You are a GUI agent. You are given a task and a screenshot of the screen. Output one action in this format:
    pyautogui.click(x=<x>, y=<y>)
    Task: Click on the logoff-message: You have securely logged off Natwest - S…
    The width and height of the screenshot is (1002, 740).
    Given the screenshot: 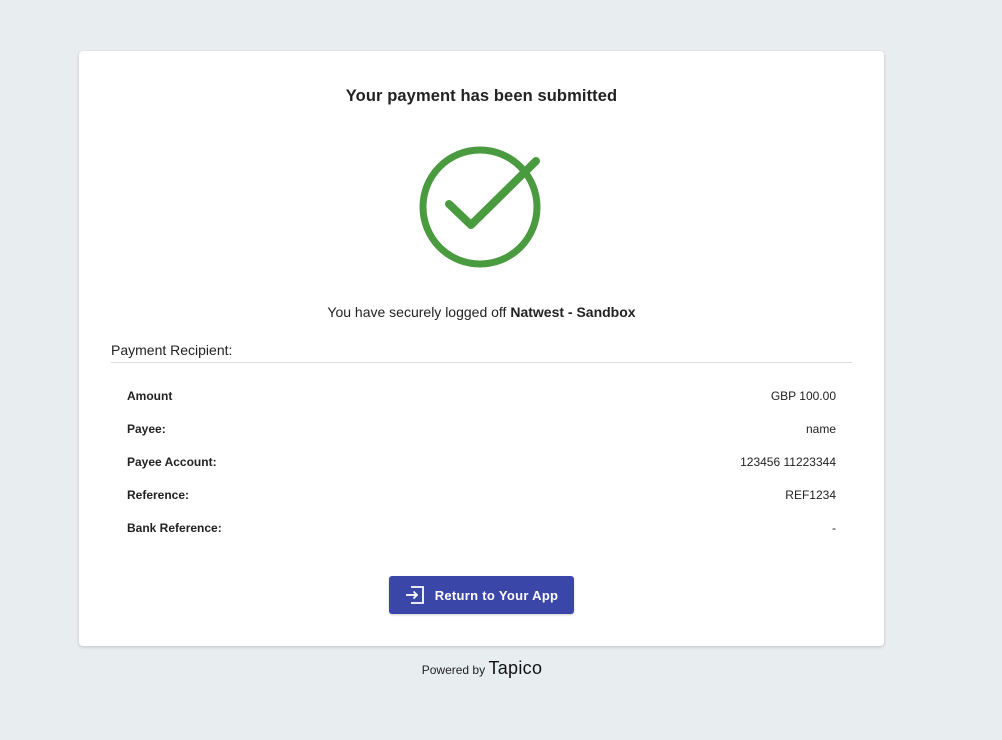 What is the action you would take?
    pyautogui.click(x=481, y=312)
    